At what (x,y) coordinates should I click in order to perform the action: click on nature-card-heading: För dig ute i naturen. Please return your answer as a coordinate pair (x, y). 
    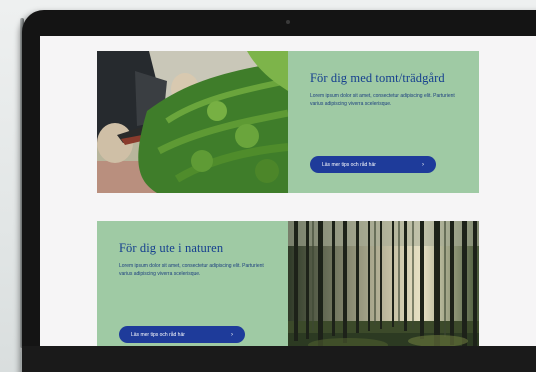
    Looking at the image, I should click on (171, 248).